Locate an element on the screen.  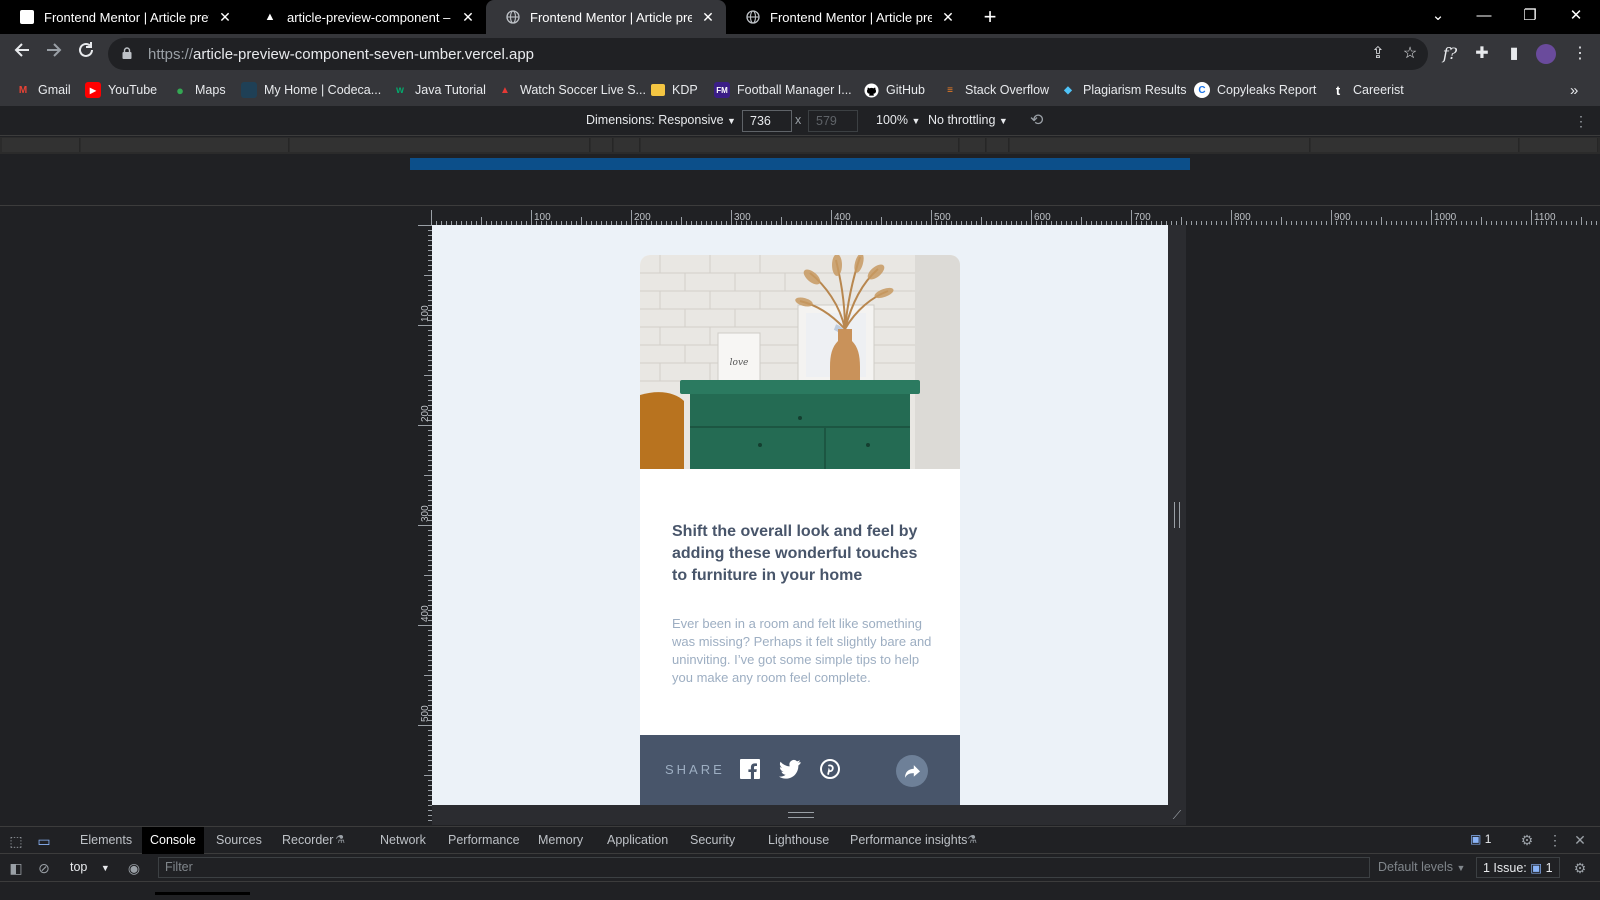
browser-tab-4: Frontend Mentor | Article previe ✕ is located at coordinates (846, 17).